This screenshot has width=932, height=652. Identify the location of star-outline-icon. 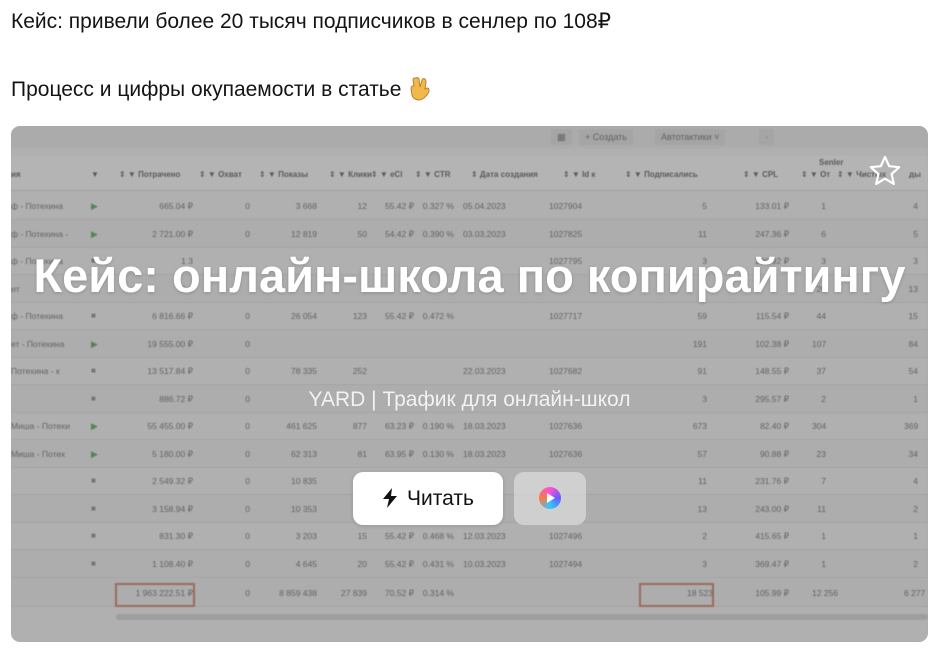
(885, 171).